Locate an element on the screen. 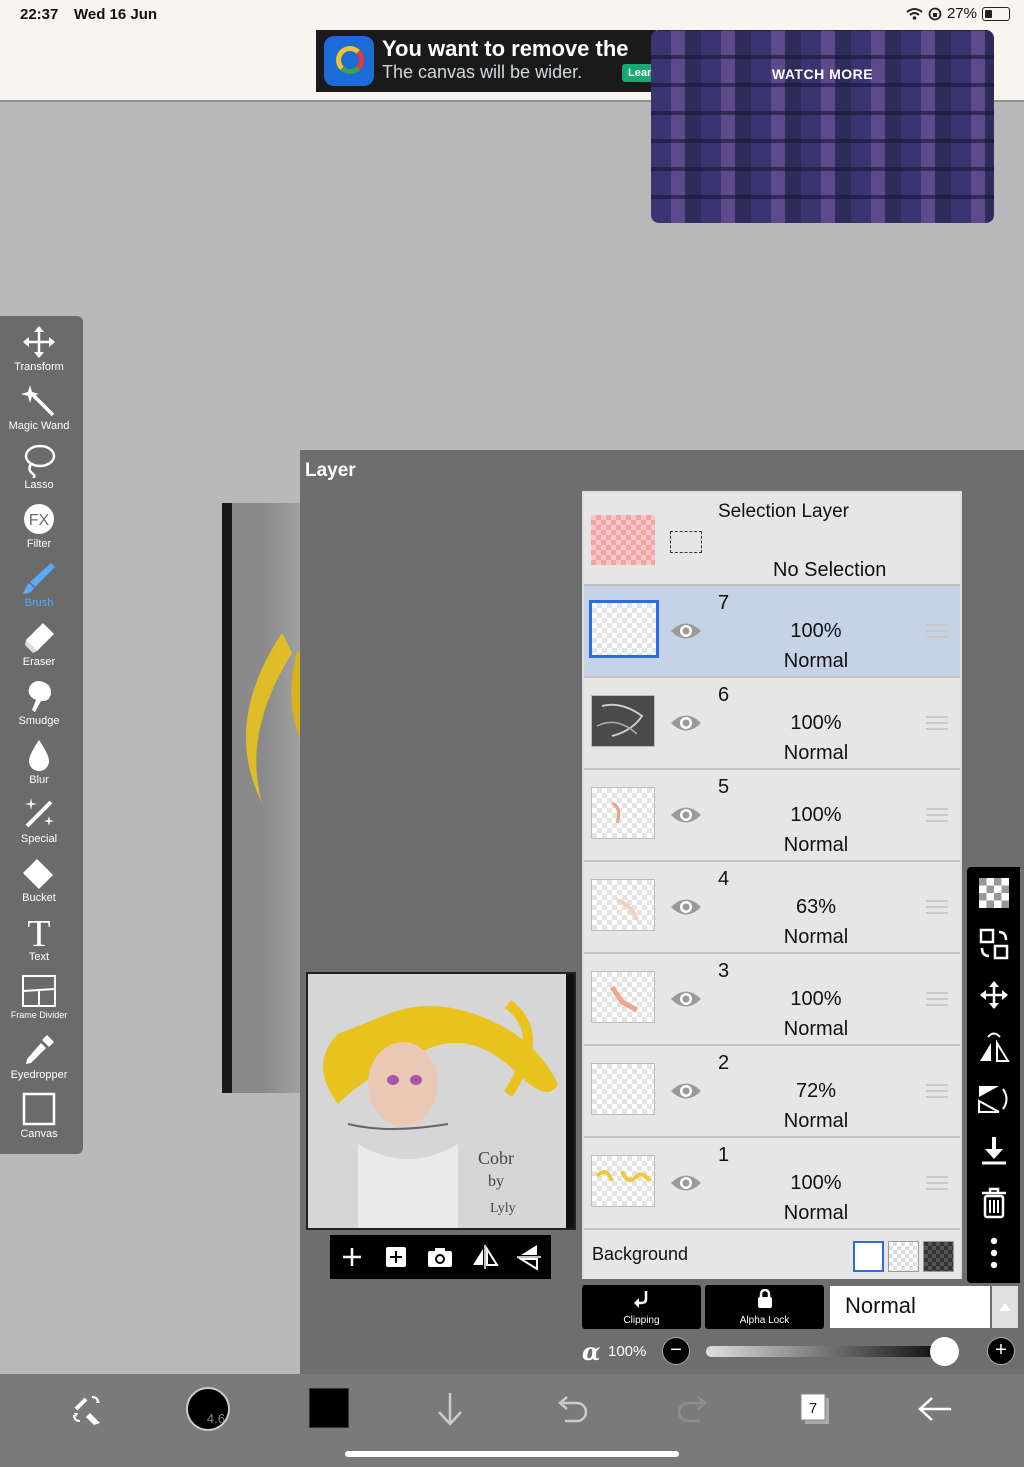 The width and height of the screenshot is (1024, 1467). layer-number: 1 is located at coordinates (724, 1155).